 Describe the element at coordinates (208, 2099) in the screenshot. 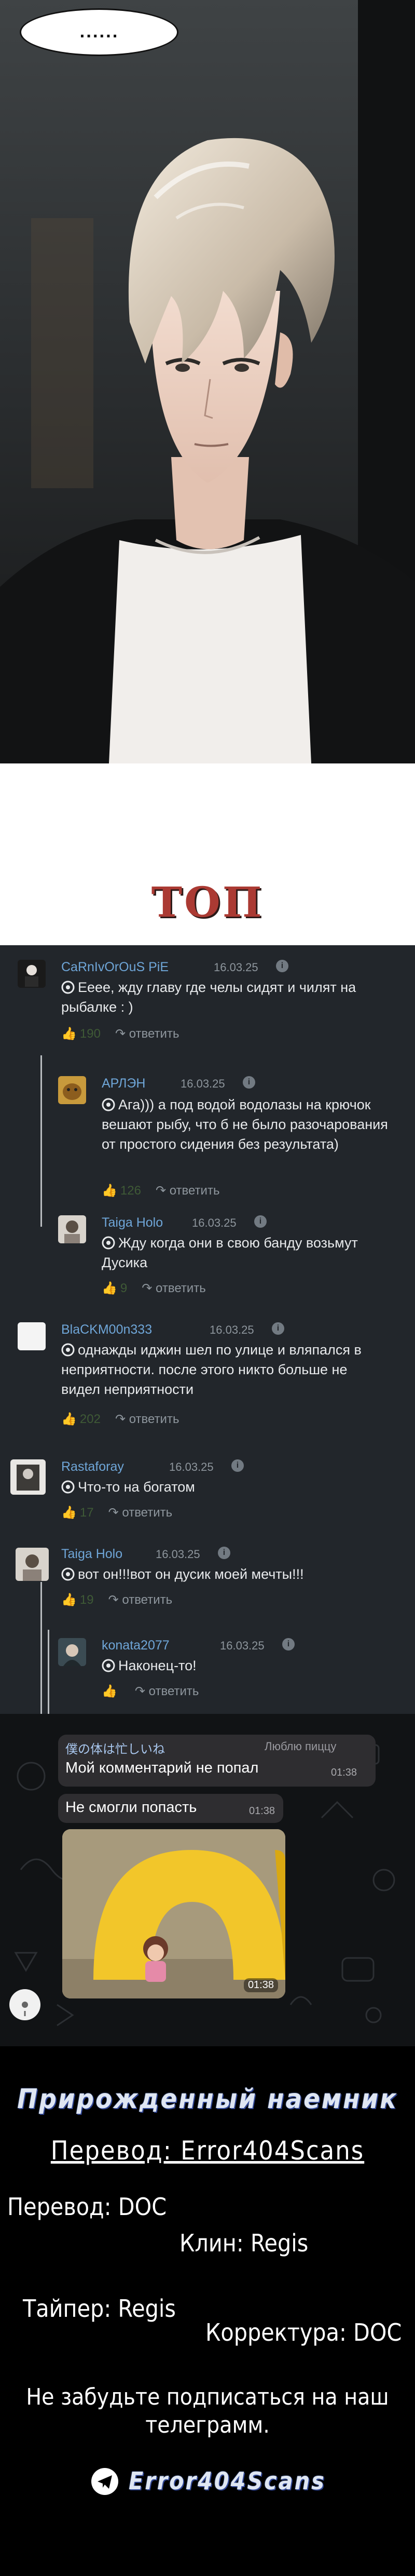

I see `series-title: Прирожденный наемник` at that location.